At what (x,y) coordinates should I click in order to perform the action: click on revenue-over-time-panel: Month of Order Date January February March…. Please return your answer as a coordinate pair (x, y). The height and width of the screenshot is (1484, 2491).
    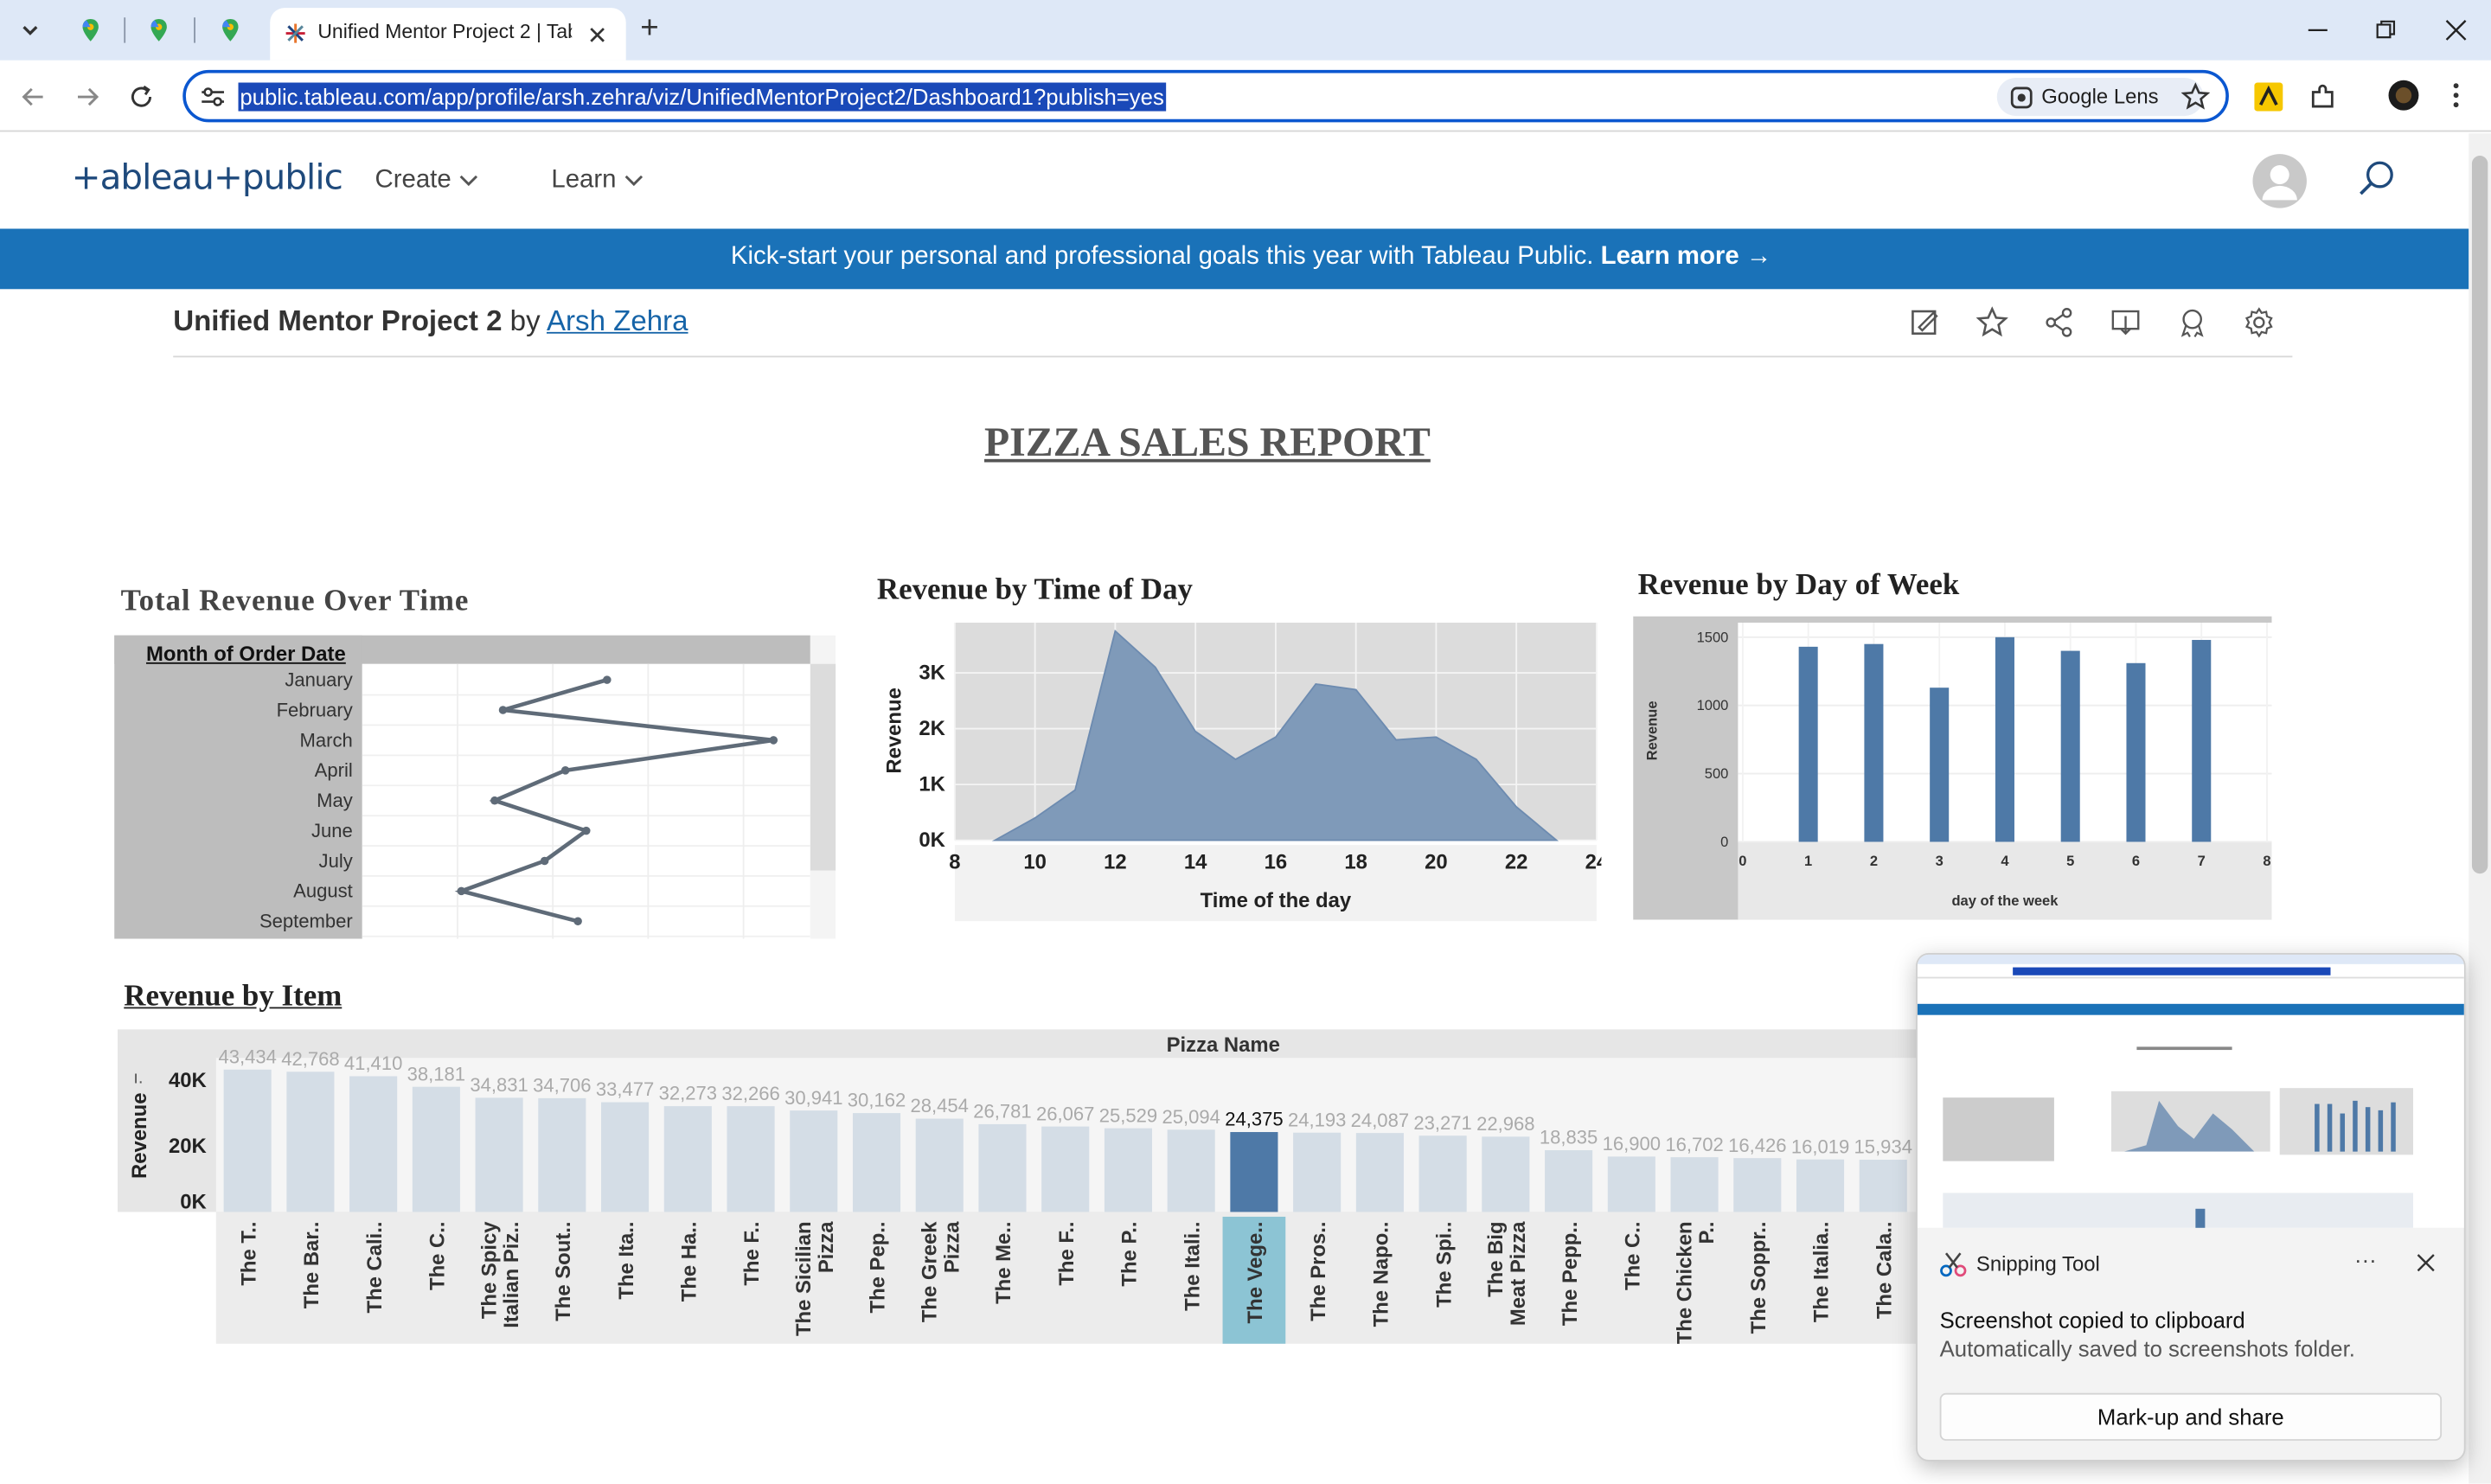
    Looking at the image, I should click on (475, 787).